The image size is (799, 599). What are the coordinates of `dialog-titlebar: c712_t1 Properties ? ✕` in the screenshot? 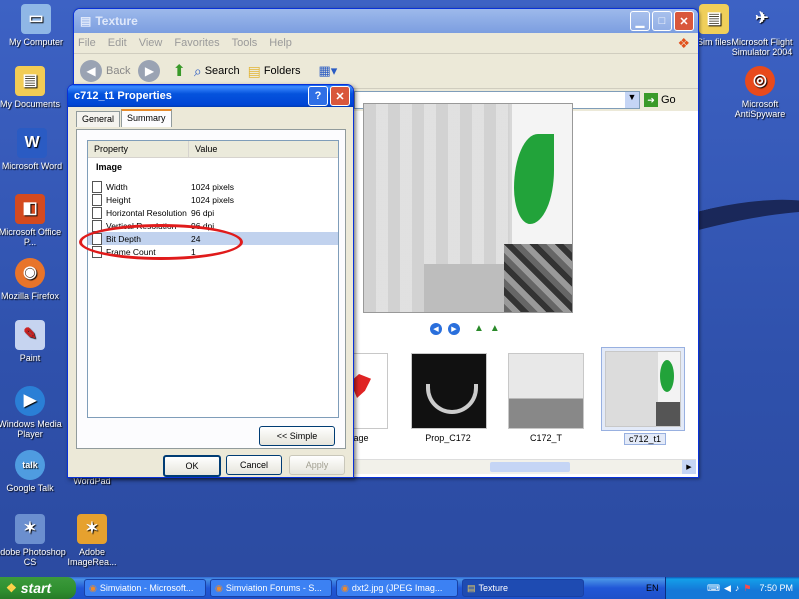 It's located at (210, 96).